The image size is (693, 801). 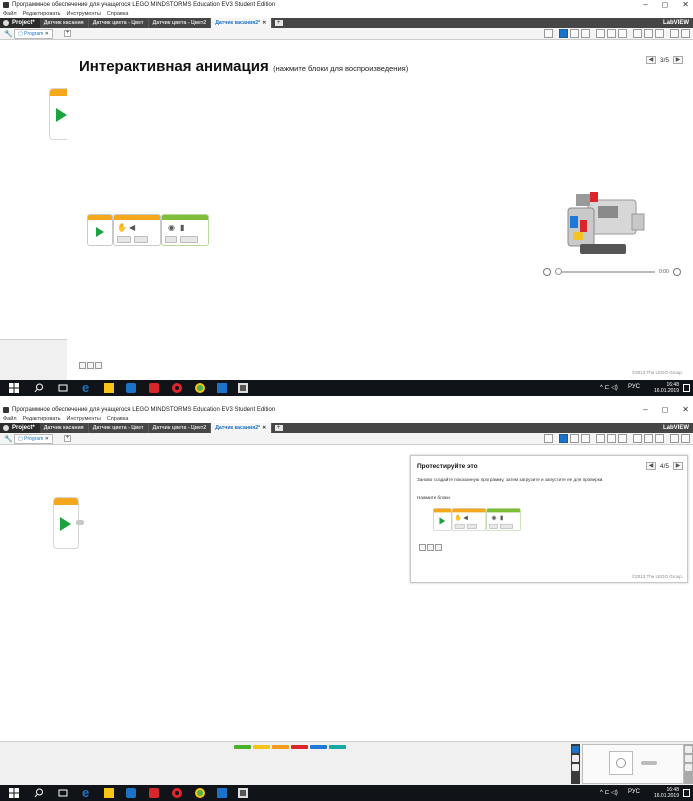 What do you see at coordinates (547, 272) in the screenshot?
I see `video-play-button` at bounding box center [547, 272].